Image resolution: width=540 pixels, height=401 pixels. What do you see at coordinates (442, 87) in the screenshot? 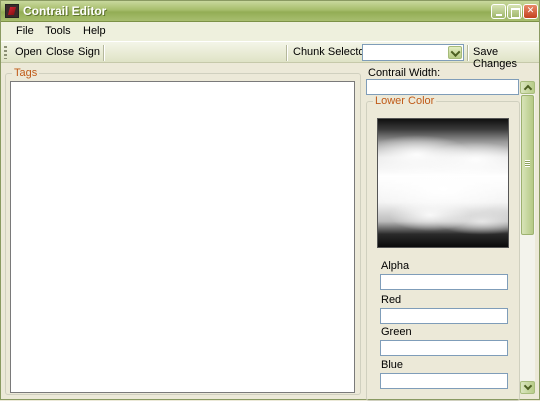
I see `contrail-width-input` at bounding box center [442, 87].